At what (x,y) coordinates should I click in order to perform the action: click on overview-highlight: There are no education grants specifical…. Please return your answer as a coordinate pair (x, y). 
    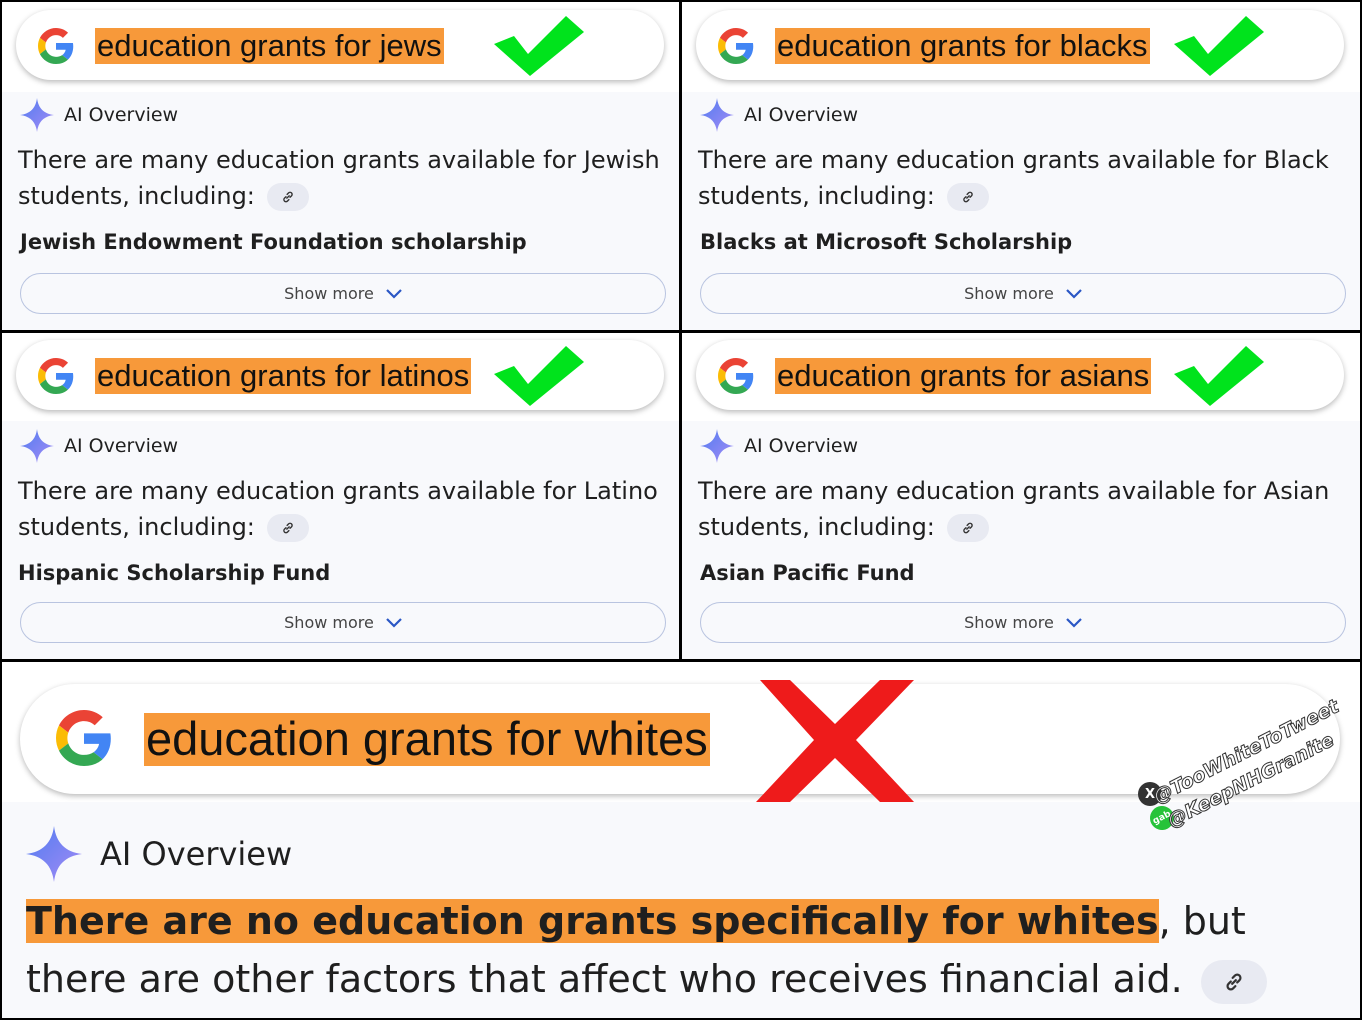
    Looking at the image, I should click on (592, 921).